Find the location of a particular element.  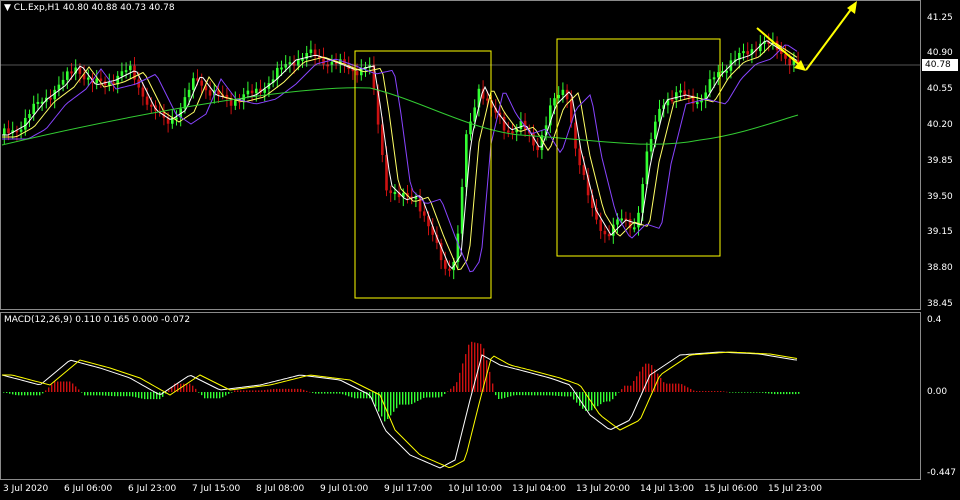

triangle-down-icon: ▼ is located at coordinates (7, 8).